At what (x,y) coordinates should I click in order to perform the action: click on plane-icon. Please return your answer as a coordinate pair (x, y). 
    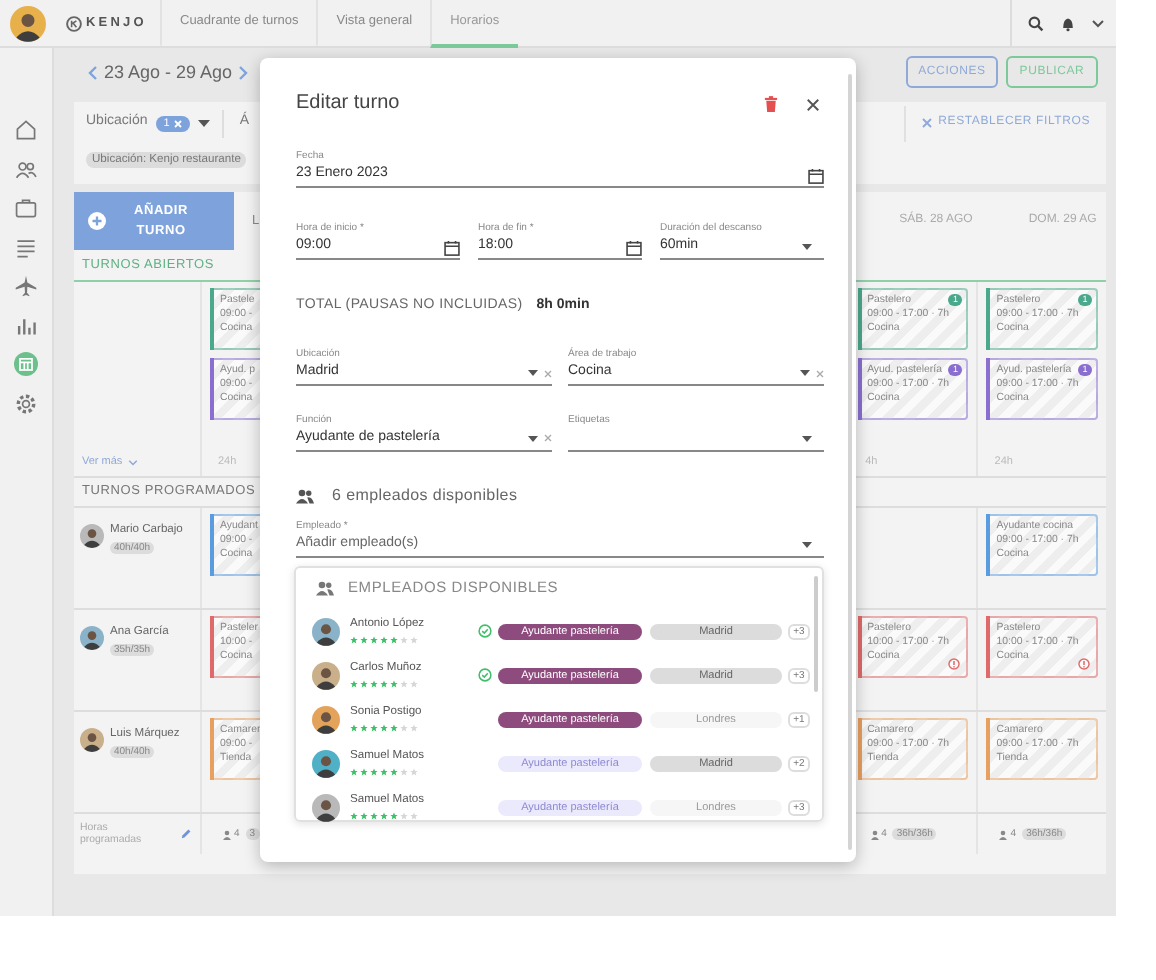
    Looking at the image, I should click on (26, 286).